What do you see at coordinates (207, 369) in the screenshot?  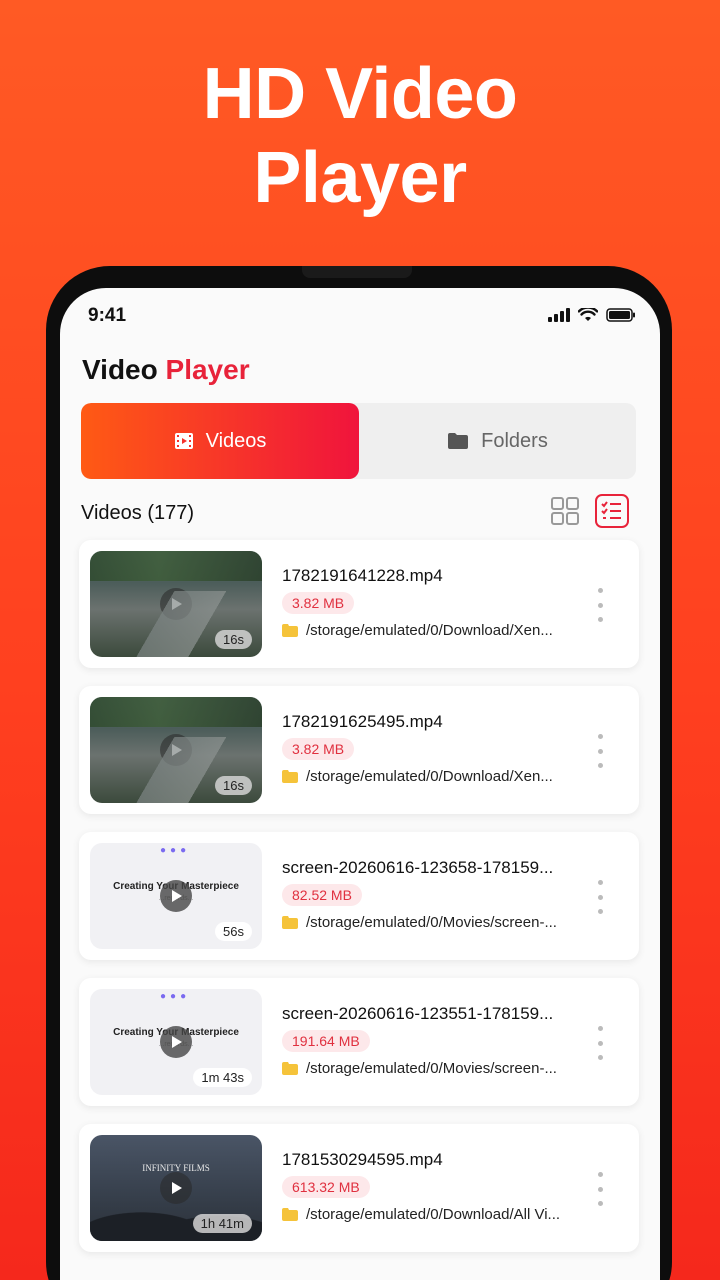 I see `app-title-accent: Player` at bounding box center [207, 369].